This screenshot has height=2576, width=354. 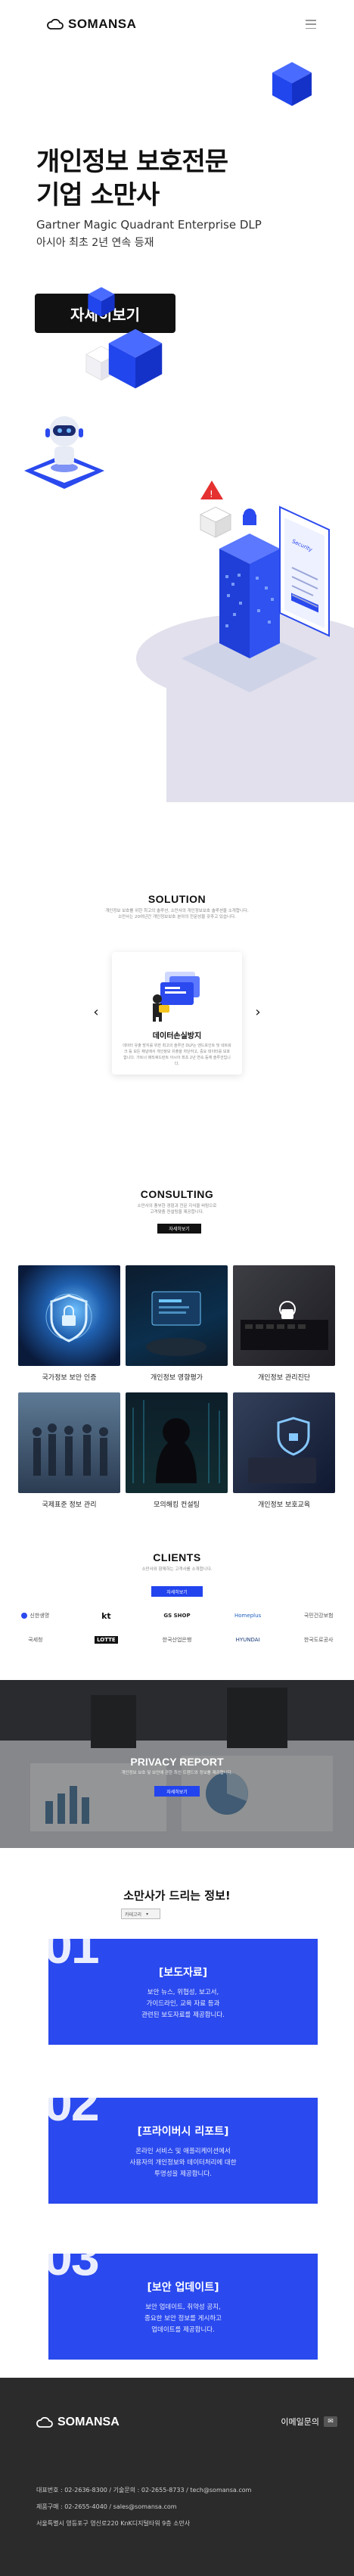 I want to click on info-title: 소만사가 드리는 정보!, so click(x=177, y=1895).